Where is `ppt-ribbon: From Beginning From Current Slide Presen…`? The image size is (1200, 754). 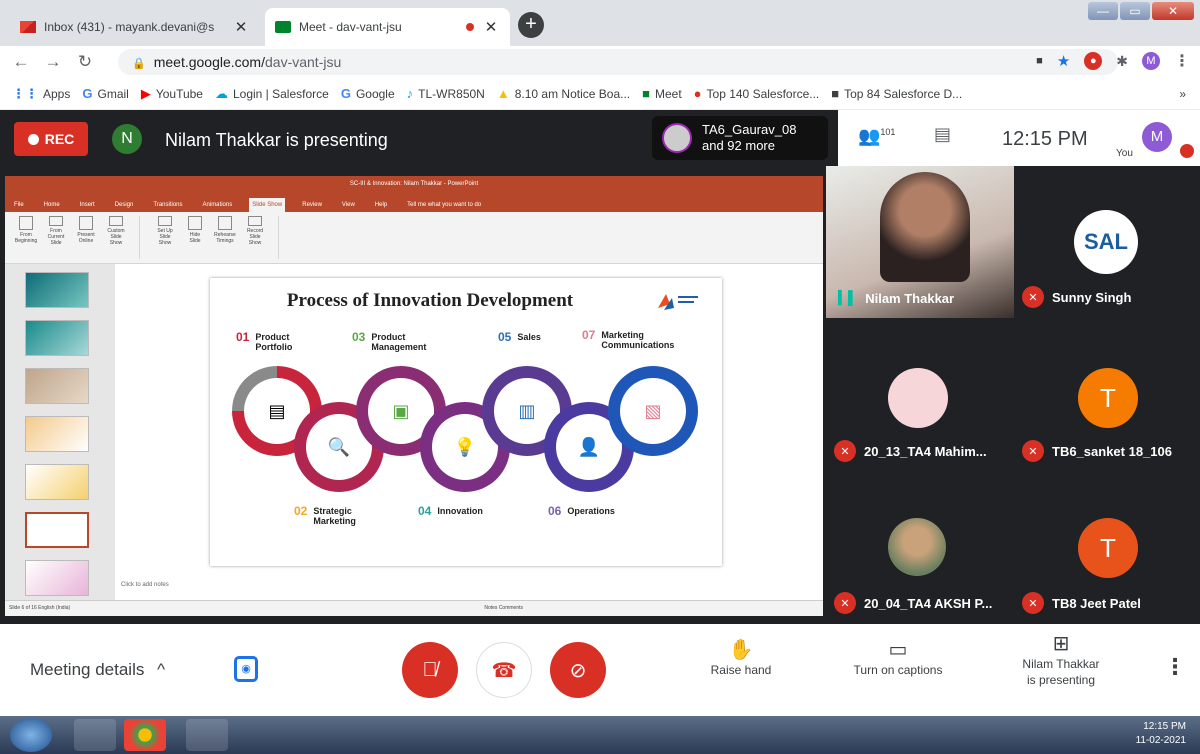
ppt-ribbon: From Beginning From Current Slide Presen… is located at coordinates (414, 238).